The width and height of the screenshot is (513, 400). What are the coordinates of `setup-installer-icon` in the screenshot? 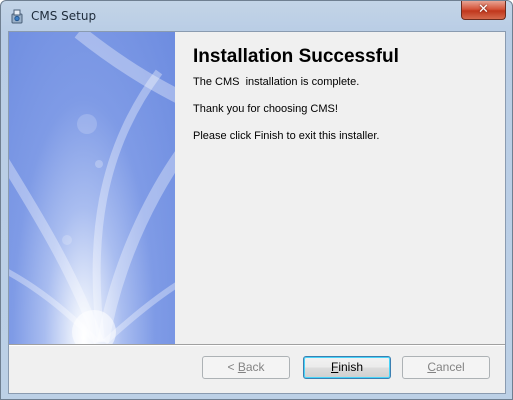 It's located at (17, 16).